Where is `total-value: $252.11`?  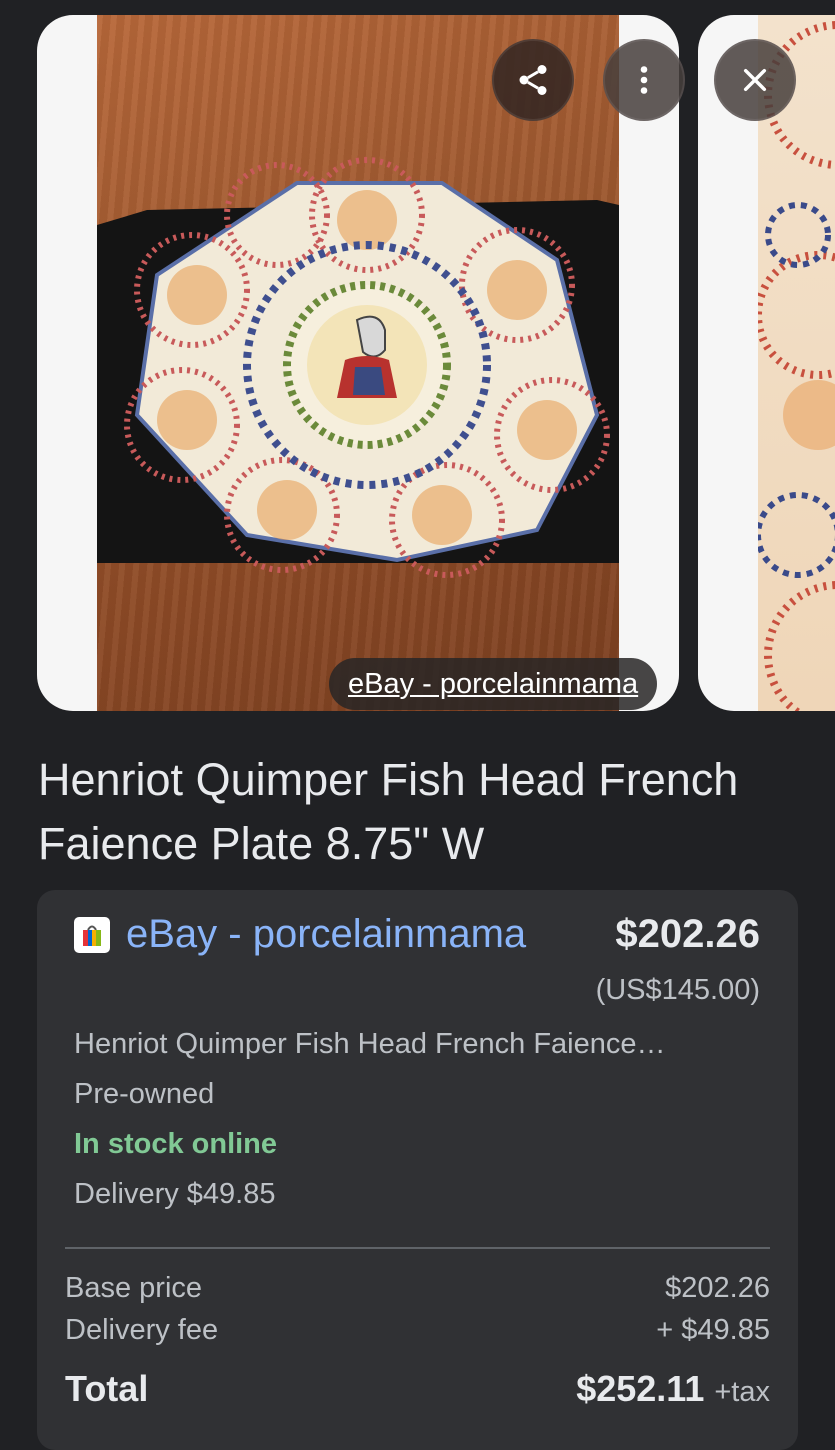
total-value: $252.11 is located at coordinates (640, 1388).